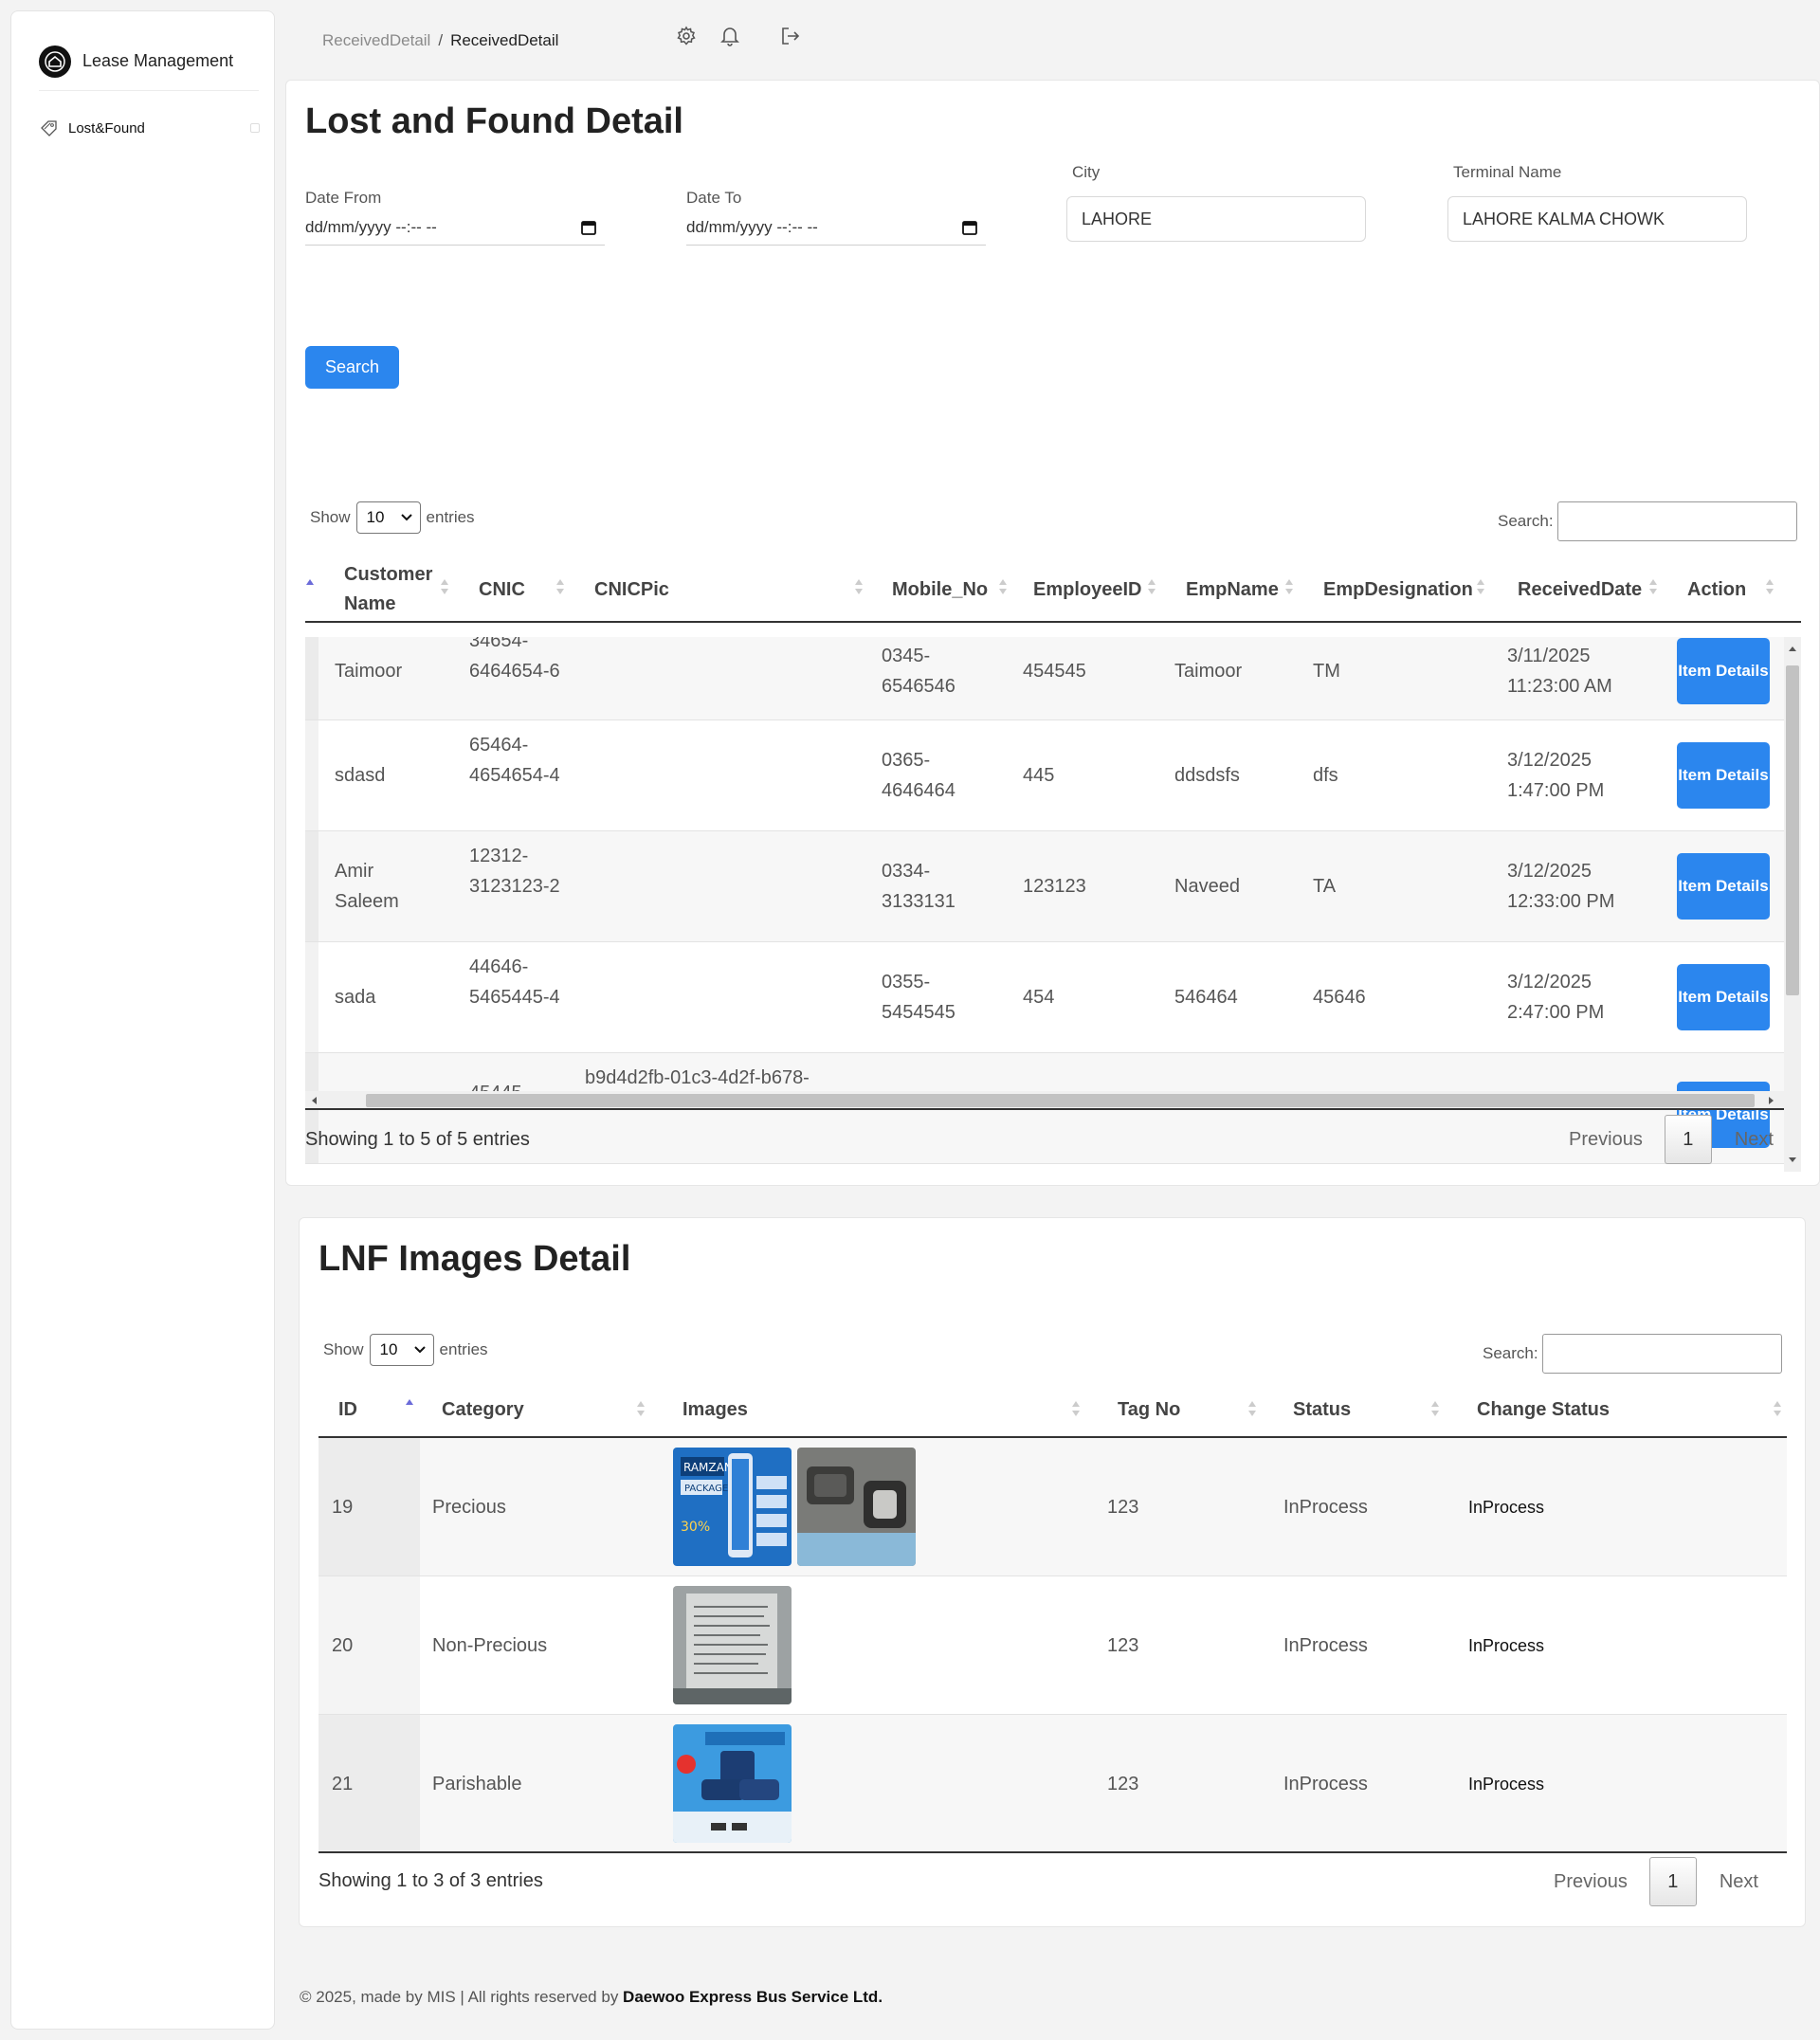 The image size is (1820, 2040). What do you see at coordinates (376, 40) in the screenshot?
I see `breadcrumb-parent: ReceivedDetail` at bounding box center [376, 40].